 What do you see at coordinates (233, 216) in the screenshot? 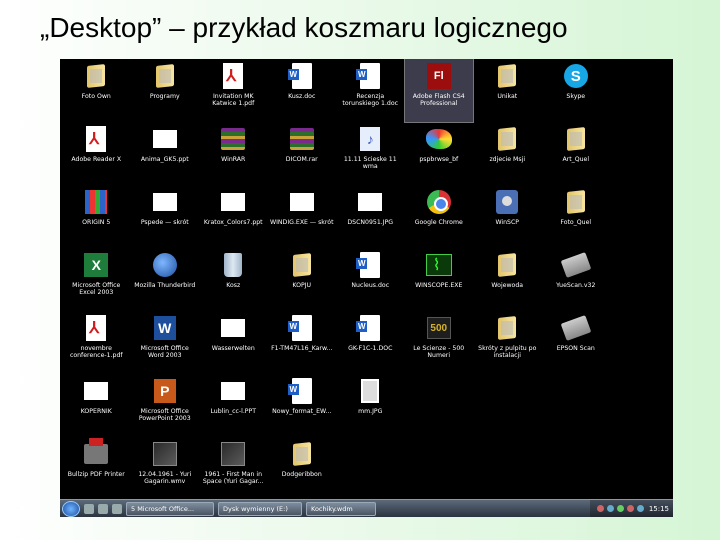
I see `desktop-icon: Kratox_Colors7.ppt` at bounding box center [233, 216].